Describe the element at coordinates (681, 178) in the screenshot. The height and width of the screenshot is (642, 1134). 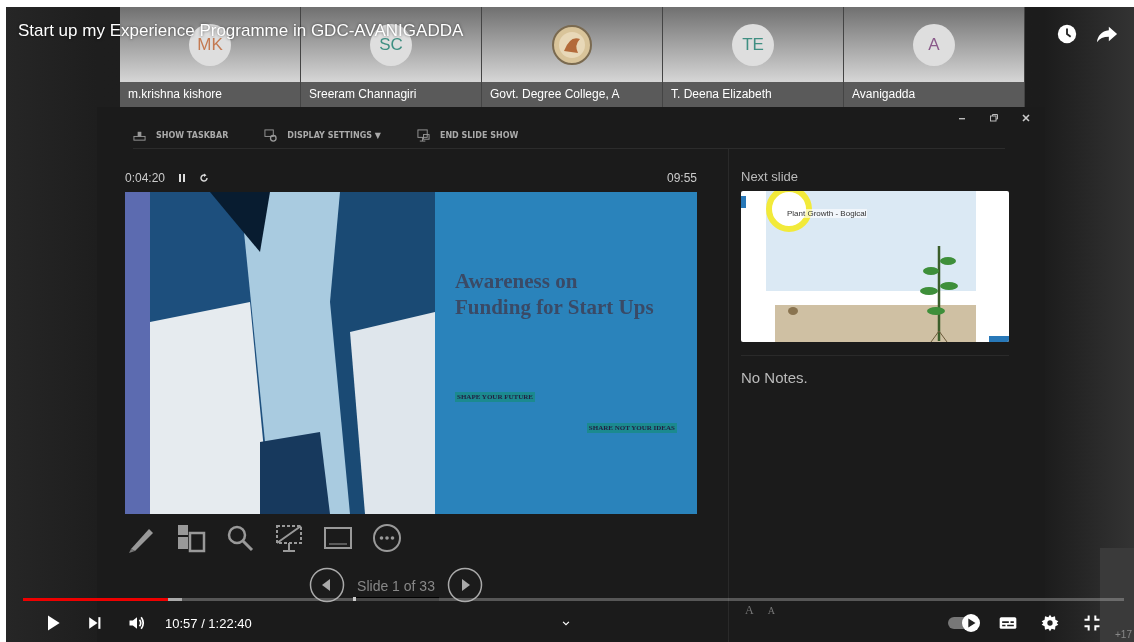
I see `clock-time: 09:55` at that location.